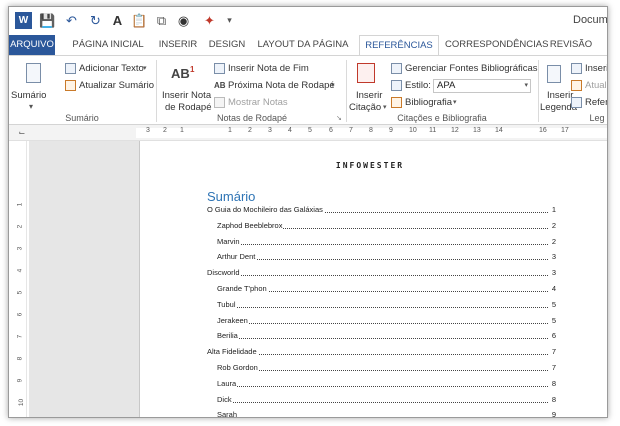 This screenshot has height=426, width=620. What do you see at coordinates (70, 68) in the screenshot?
I see `add-text-icon` at bounding box center [70, 68].